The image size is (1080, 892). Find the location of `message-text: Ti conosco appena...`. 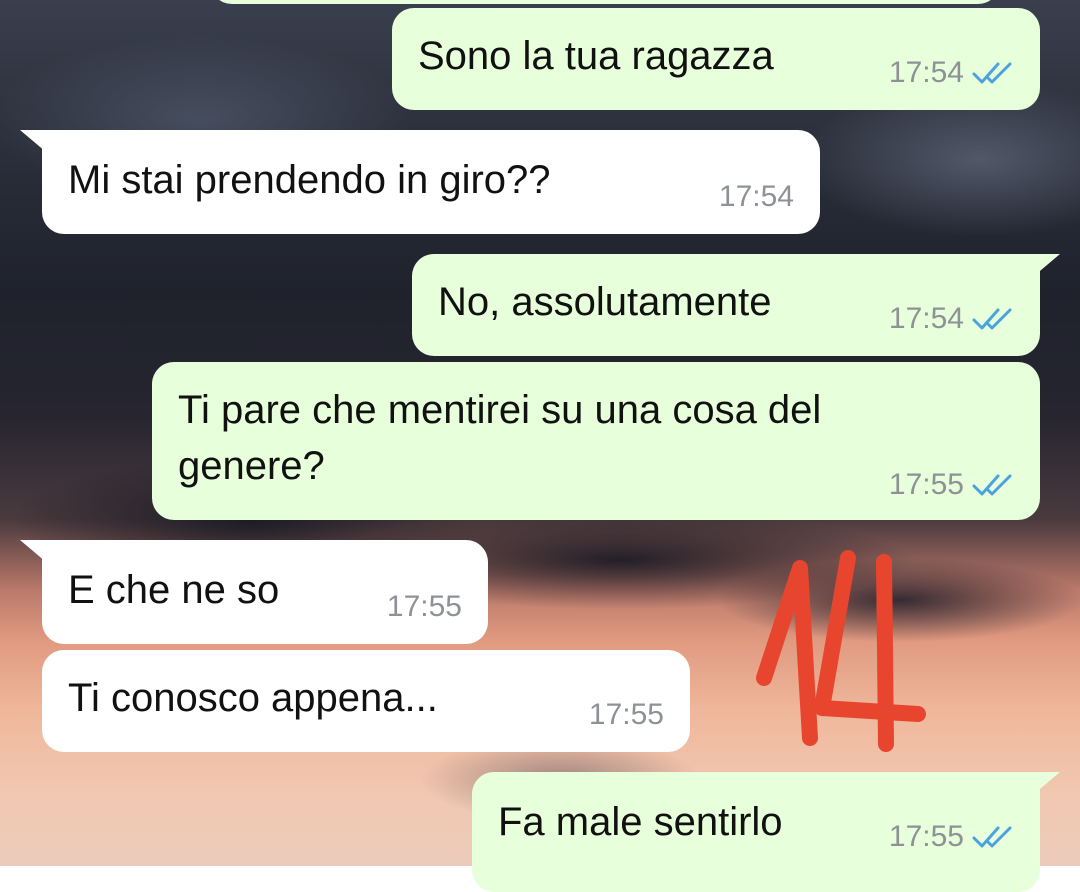

message-text: Ti conosco appena... is located at coordinates (253, 698).